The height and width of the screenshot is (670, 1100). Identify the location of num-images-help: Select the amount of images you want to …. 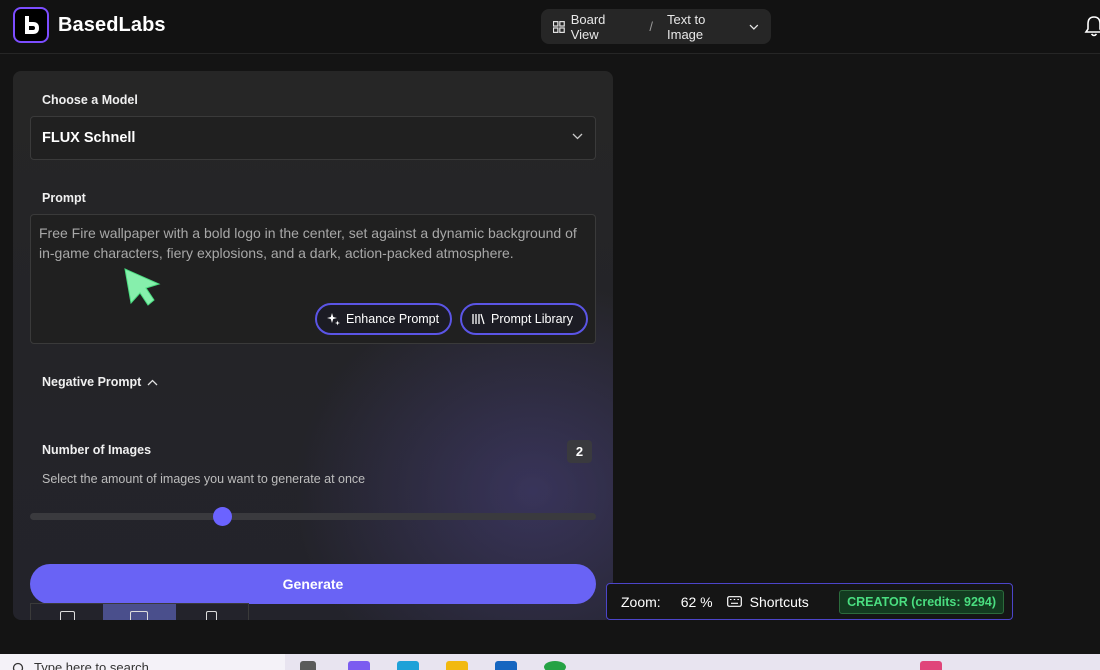
(204, 479).